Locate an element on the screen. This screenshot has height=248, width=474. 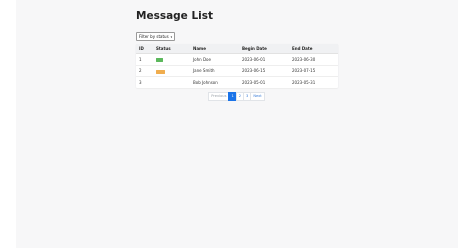
row-begin-date: 2023-06-01 is located at coordinates (264, 59).